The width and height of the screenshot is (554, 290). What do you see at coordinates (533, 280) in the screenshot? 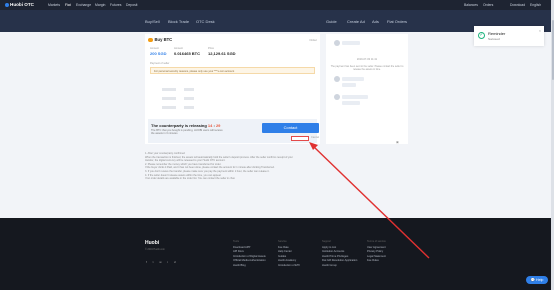
I see `chat-bubble-icon: 💬` at bounding box center [533, 280].